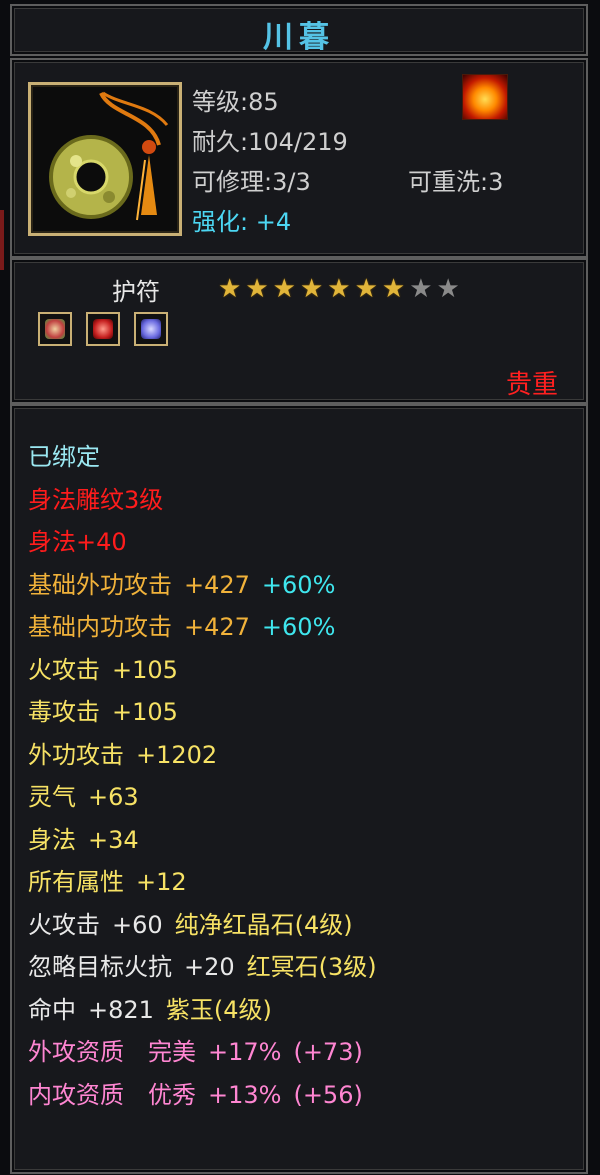 Image resolution: width=600 pixels, height=1175 pixels. I want to click on star-rating: ★ ★ ★ ★ ★ ★ ★ ★ ★, so click(339, 289).